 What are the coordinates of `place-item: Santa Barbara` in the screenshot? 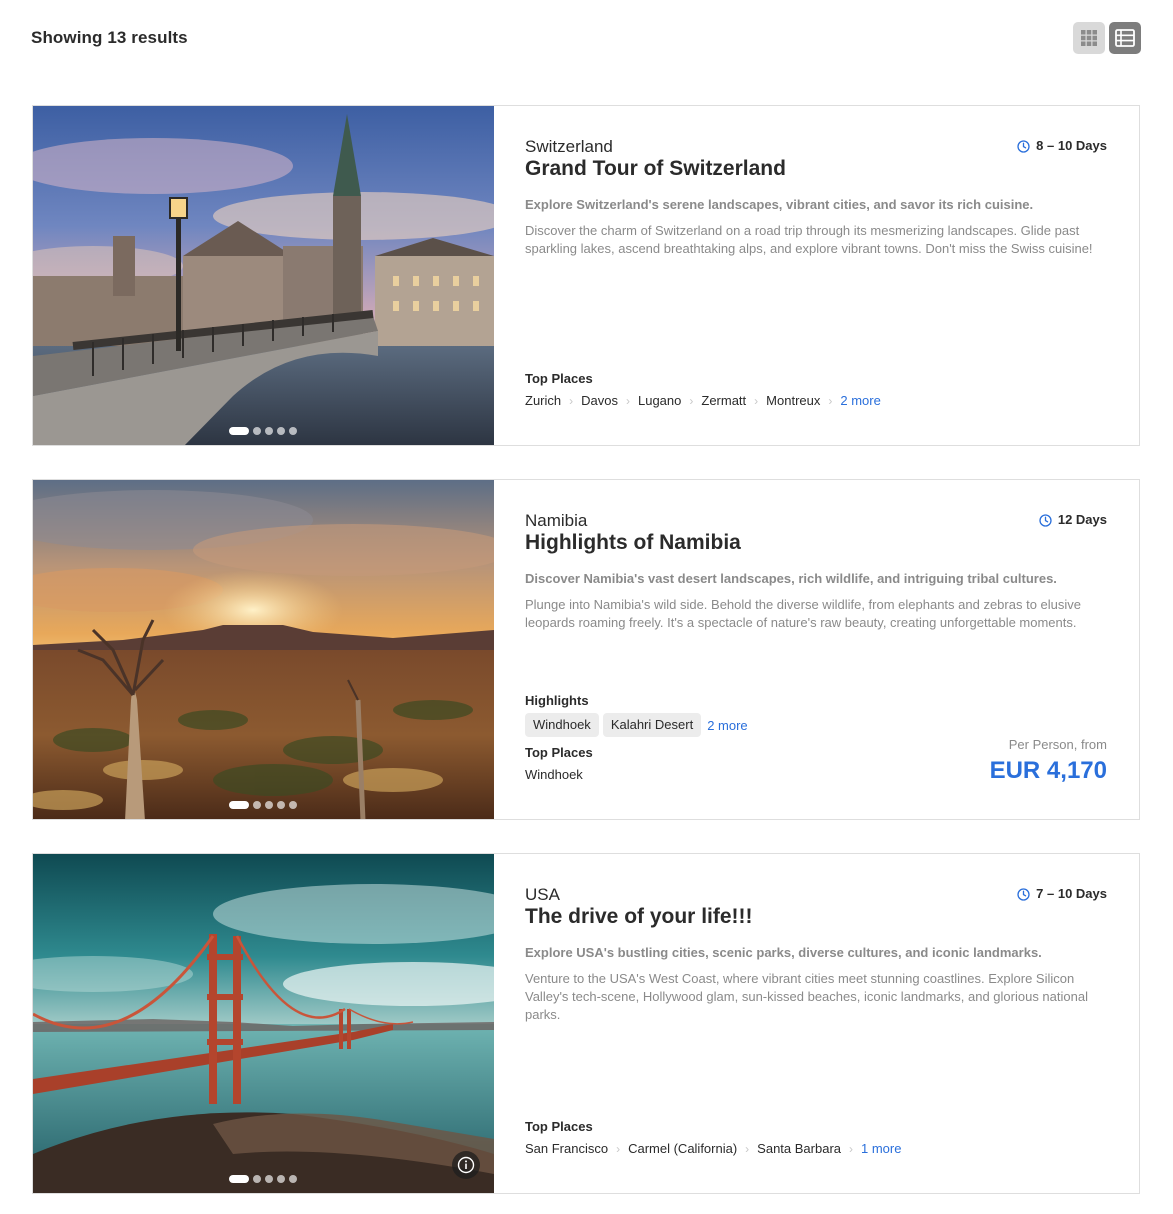 It's located at (799, 1149).